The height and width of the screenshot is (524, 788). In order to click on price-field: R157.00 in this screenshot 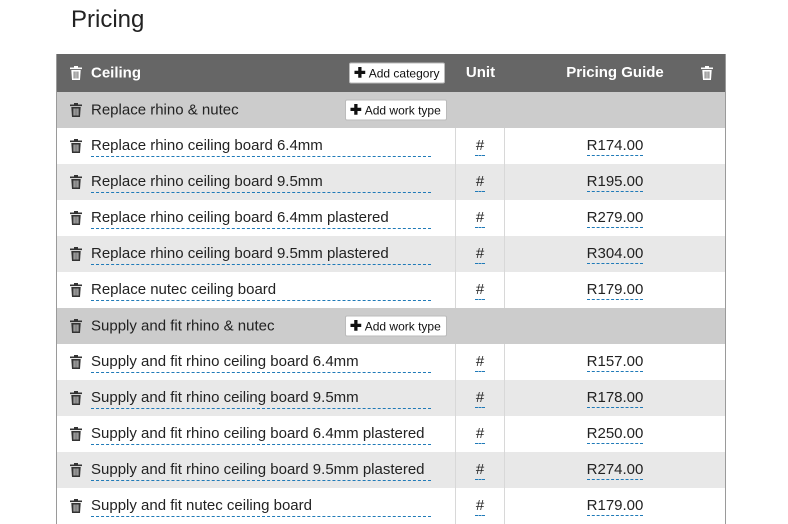, I will do `click(615, 362)`.